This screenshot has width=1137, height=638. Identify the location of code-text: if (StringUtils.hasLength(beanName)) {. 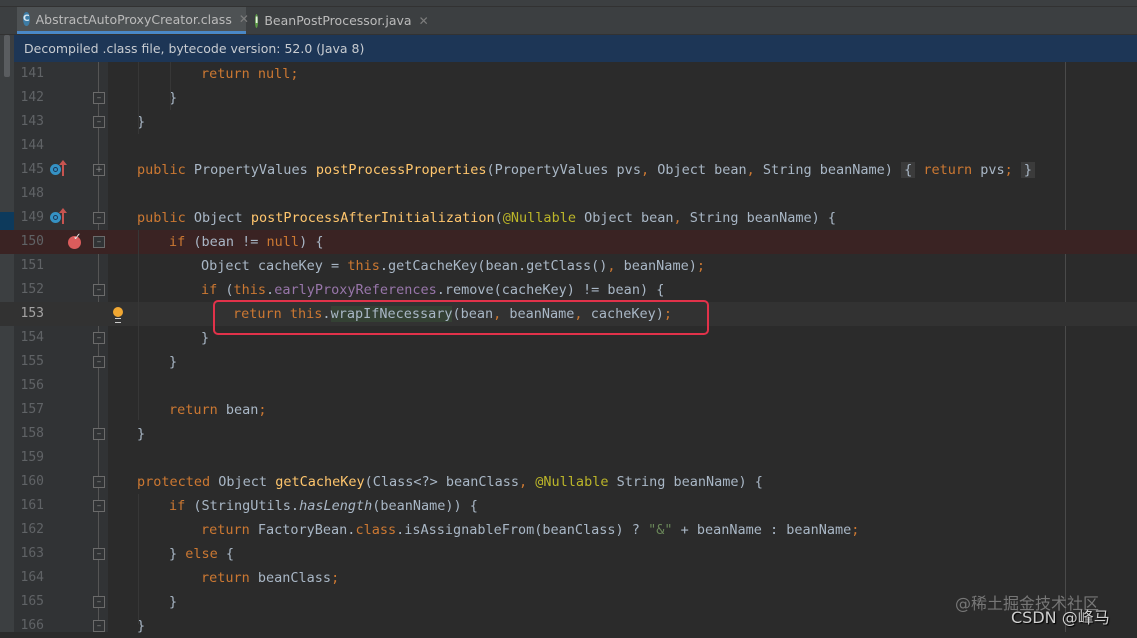
(323, 506).